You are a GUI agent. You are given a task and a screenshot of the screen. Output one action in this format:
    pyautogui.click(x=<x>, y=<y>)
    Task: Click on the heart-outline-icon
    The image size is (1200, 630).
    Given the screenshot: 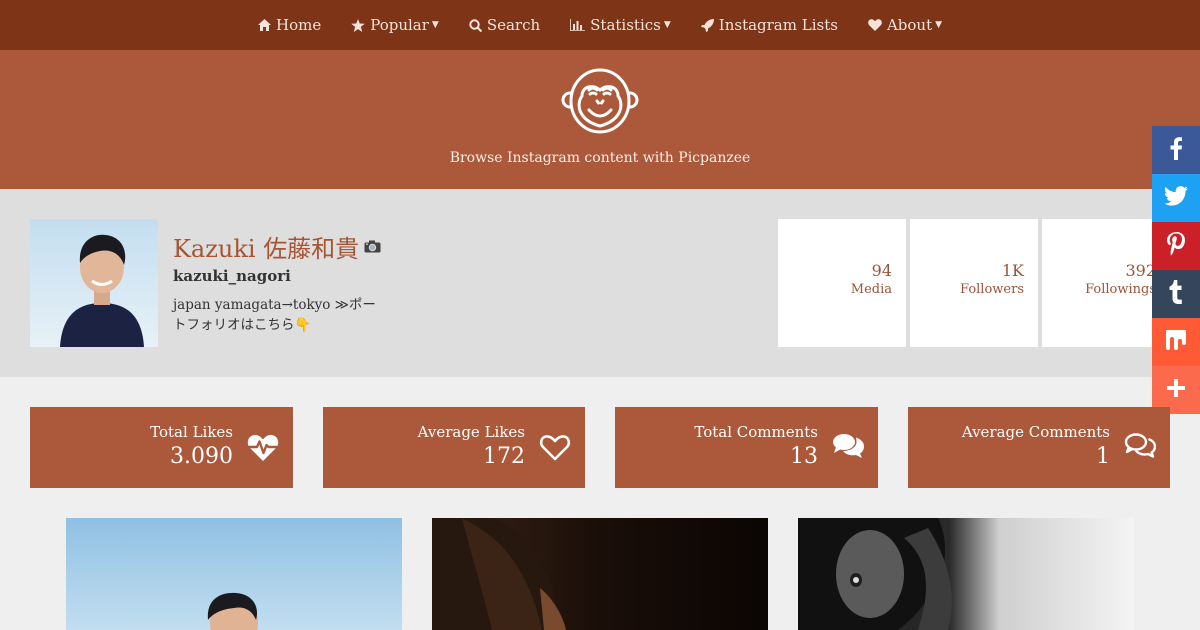 What is the action you would take?
    pyautogui.click(x=555, y=447)
    